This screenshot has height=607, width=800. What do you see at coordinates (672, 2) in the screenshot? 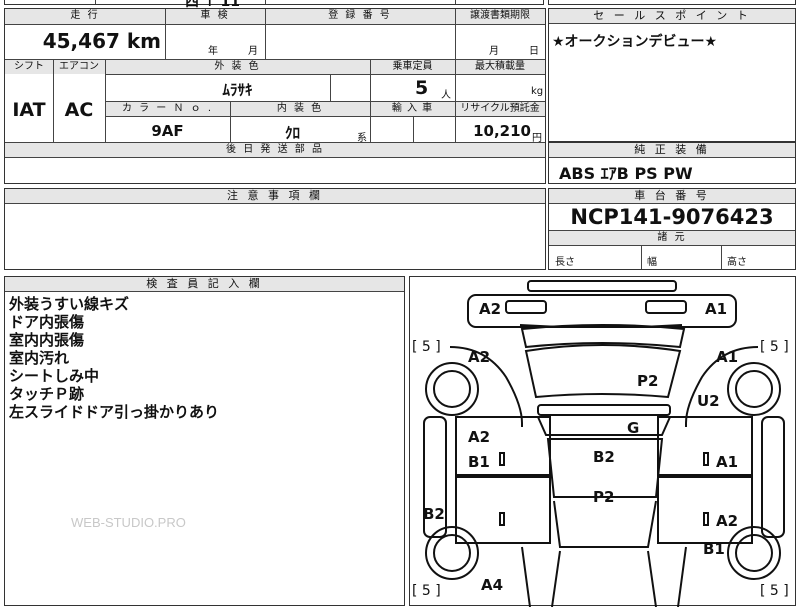
I see `top-strip-right` at bounding box center [672, 2].